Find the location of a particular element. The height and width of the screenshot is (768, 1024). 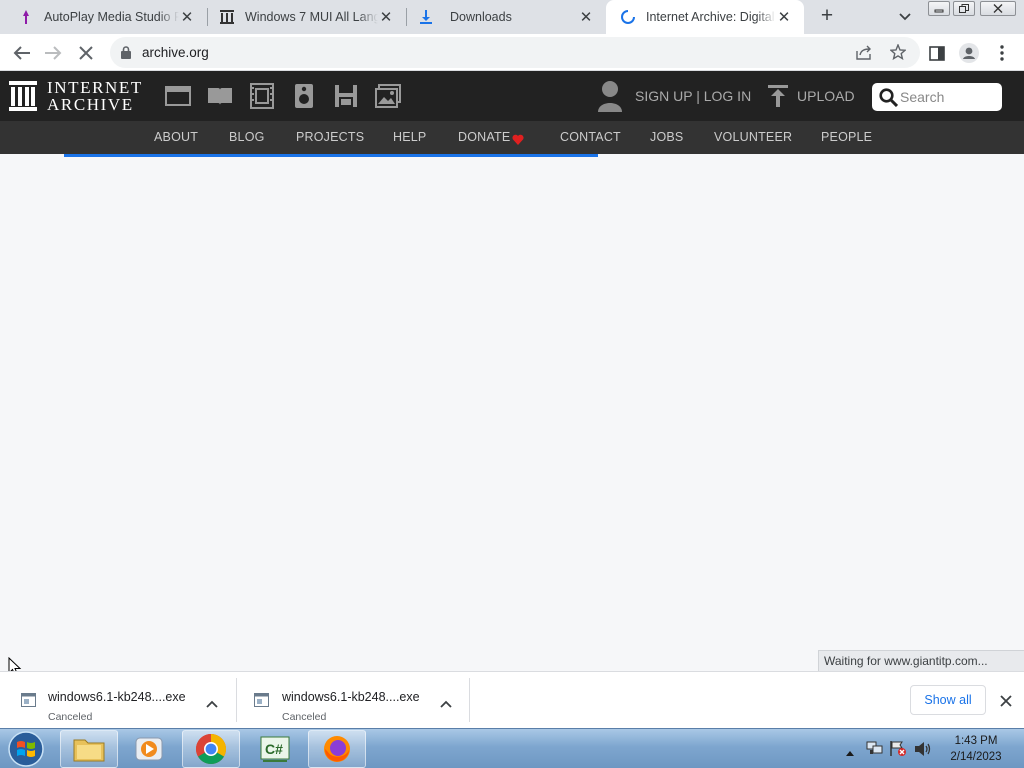

network-icon is located at coordinates (875, 750).